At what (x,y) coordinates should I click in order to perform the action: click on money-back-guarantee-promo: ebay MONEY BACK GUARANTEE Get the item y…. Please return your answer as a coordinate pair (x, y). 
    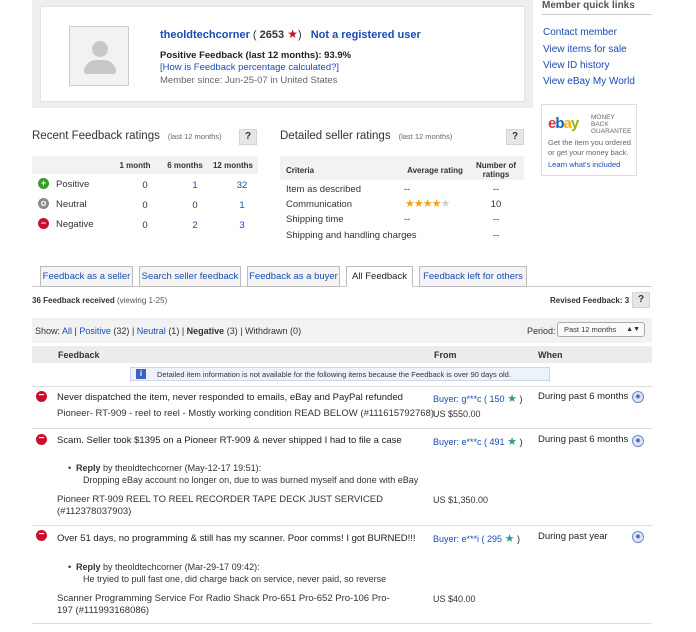
    Looking at the image, I should click on (589, 140).